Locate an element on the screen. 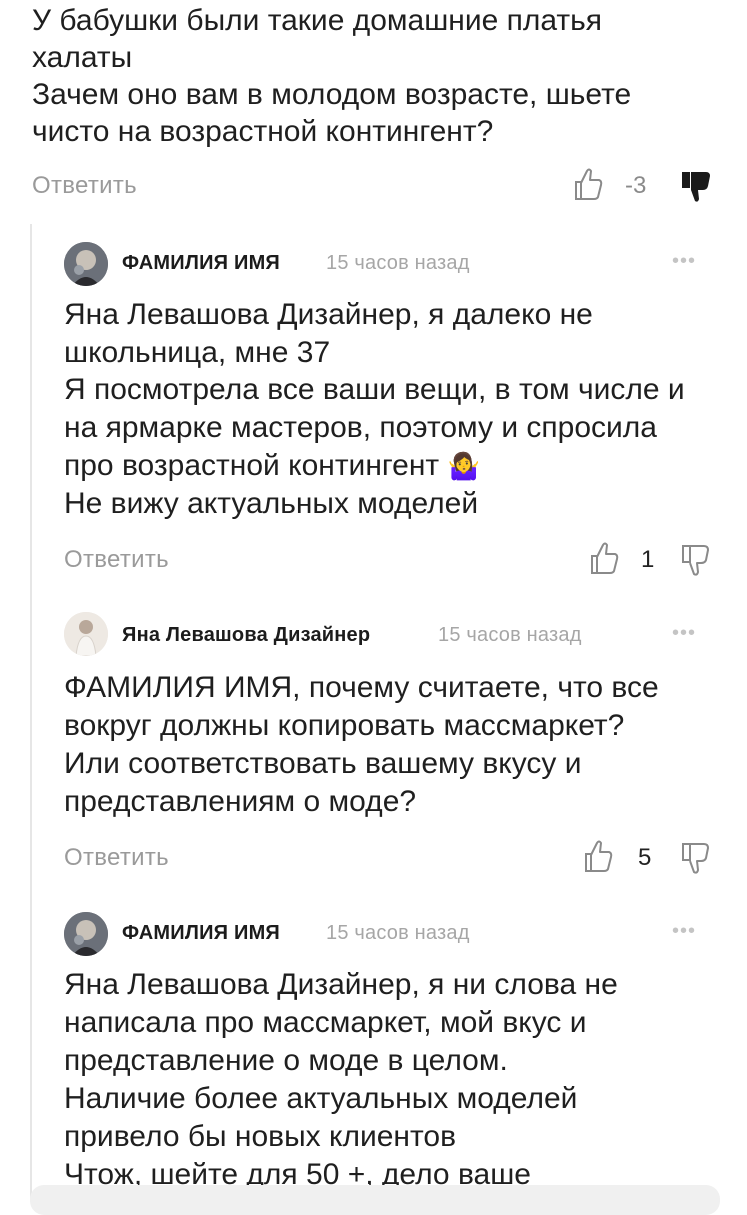 The width and height of the screenshot is (747, 1215). top-comment-line-1: У бабушки были такие домашние платья is located at coordinates (317, 20).